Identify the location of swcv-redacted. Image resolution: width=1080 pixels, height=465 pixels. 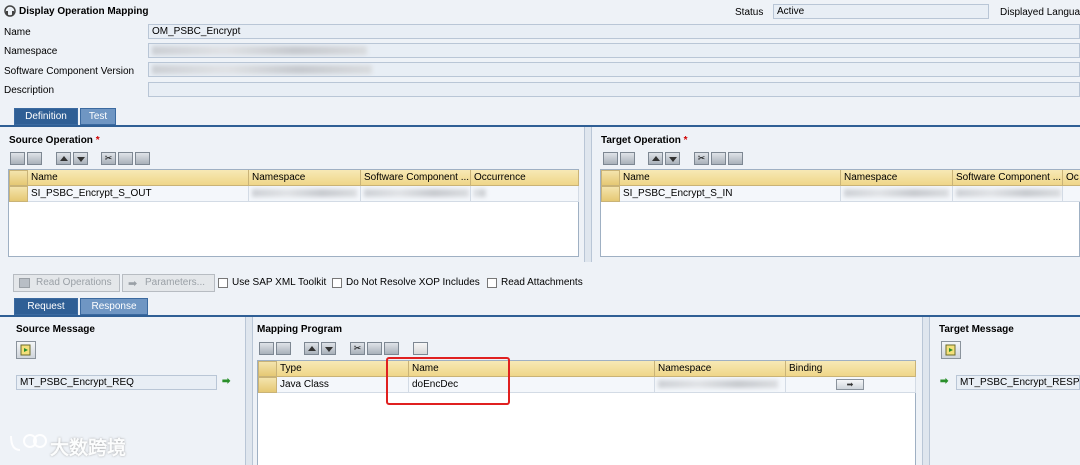
(262, 69).